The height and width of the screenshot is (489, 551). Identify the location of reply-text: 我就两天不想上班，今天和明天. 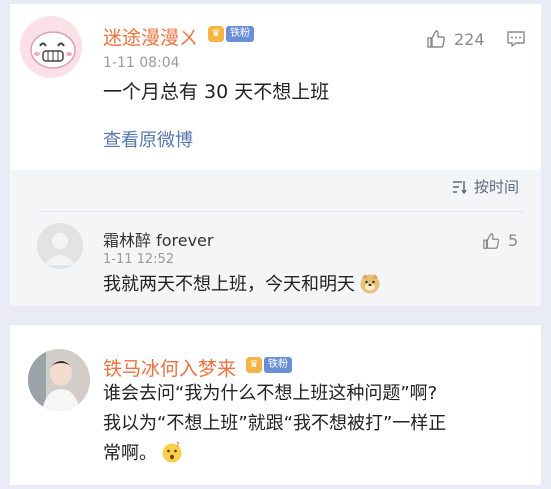
(242, 285).